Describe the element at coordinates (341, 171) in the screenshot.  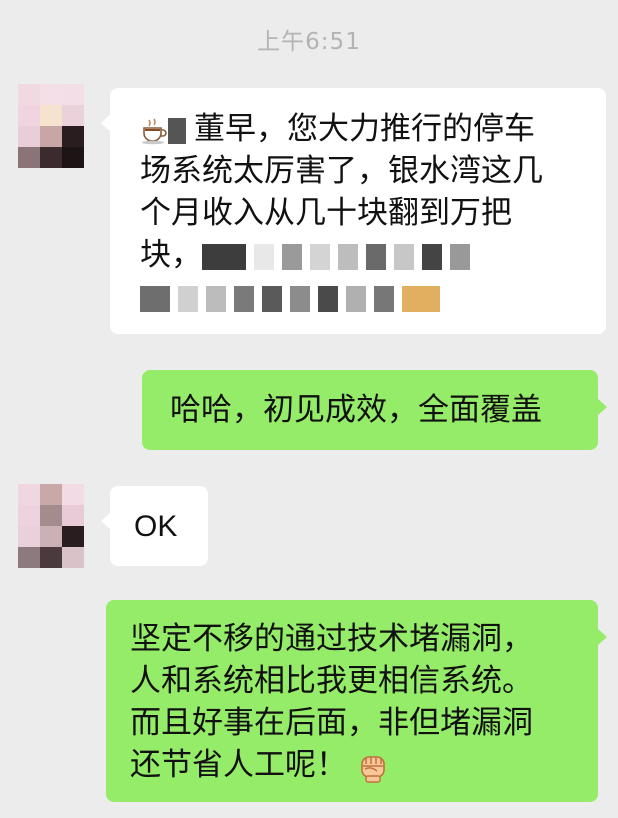
I see `message-line: 场系统太厉害了，银水湾这几` at that location.